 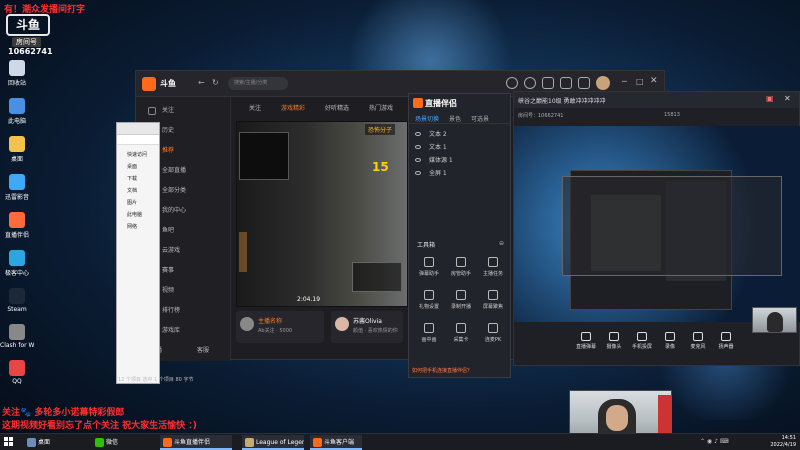 I want to click on explorer-nav-item: 图片, so click(x=138, y=203).